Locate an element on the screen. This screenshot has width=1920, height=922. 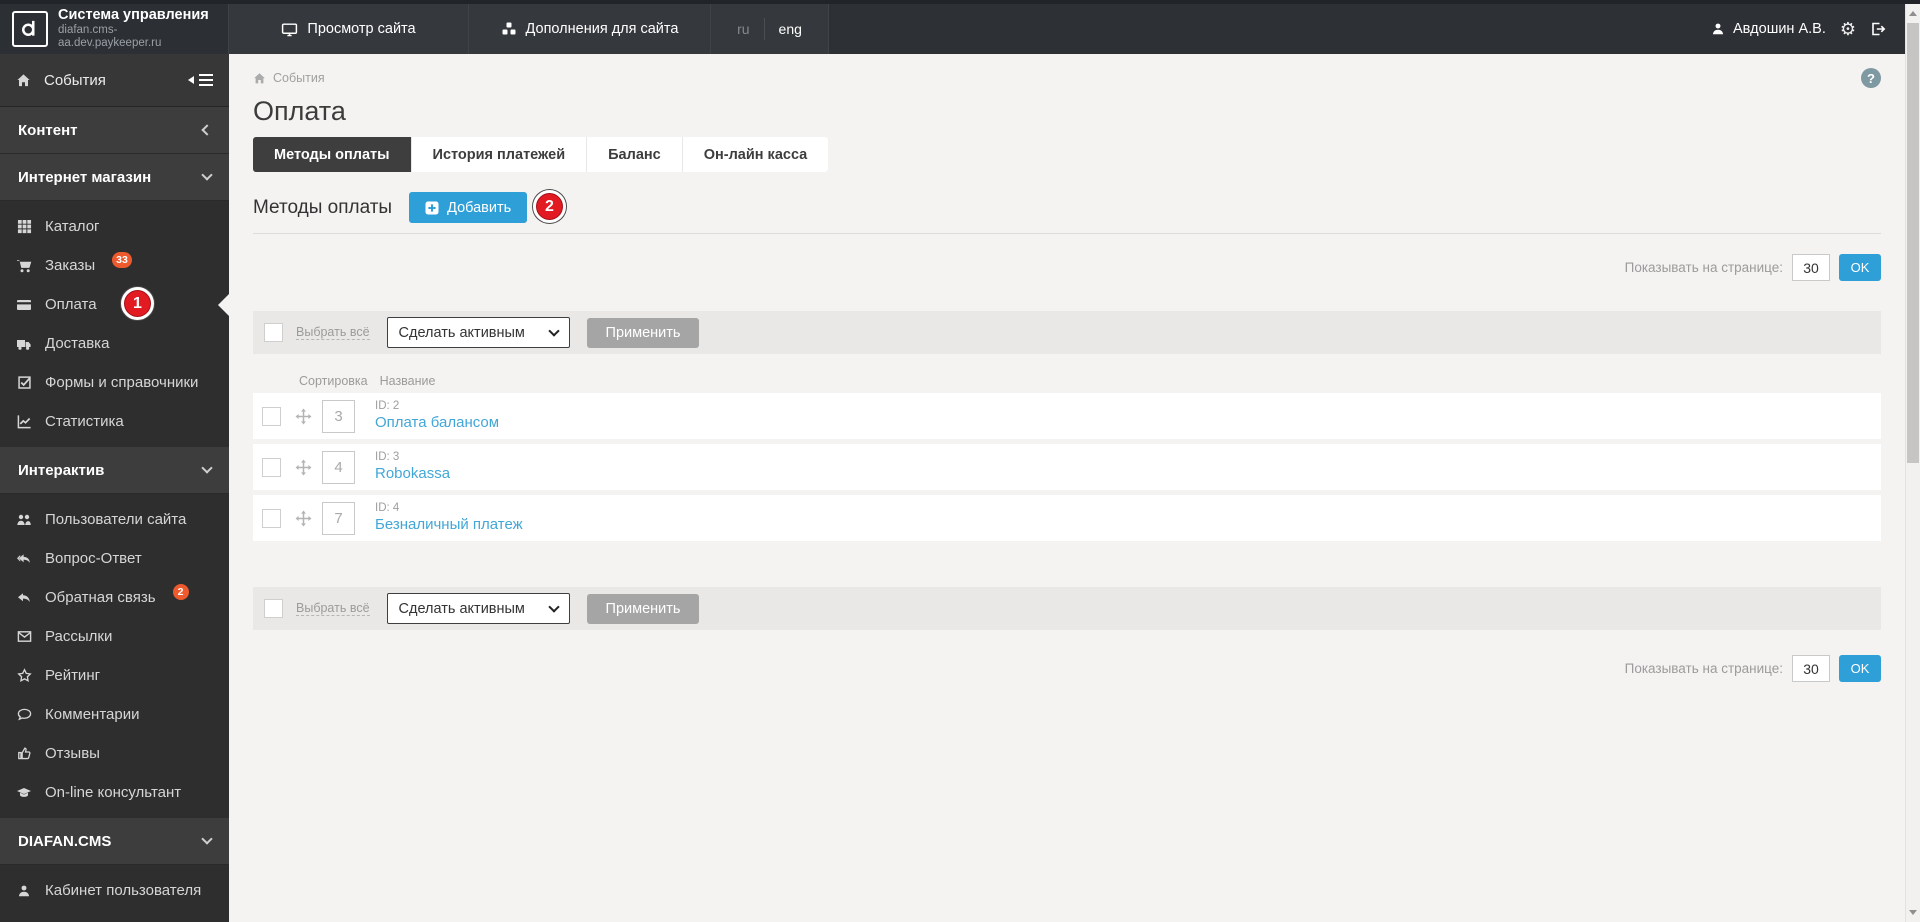
sidebar-item-label: Пользователи сайта is located at coordinates (116, 519).